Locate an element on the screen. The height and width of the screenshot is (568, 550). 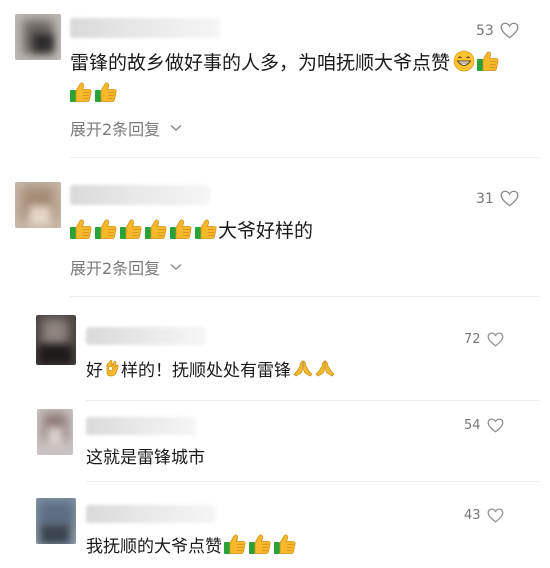
comment-text: 这就是雷锋城市 is located at coordinates (145, 455).